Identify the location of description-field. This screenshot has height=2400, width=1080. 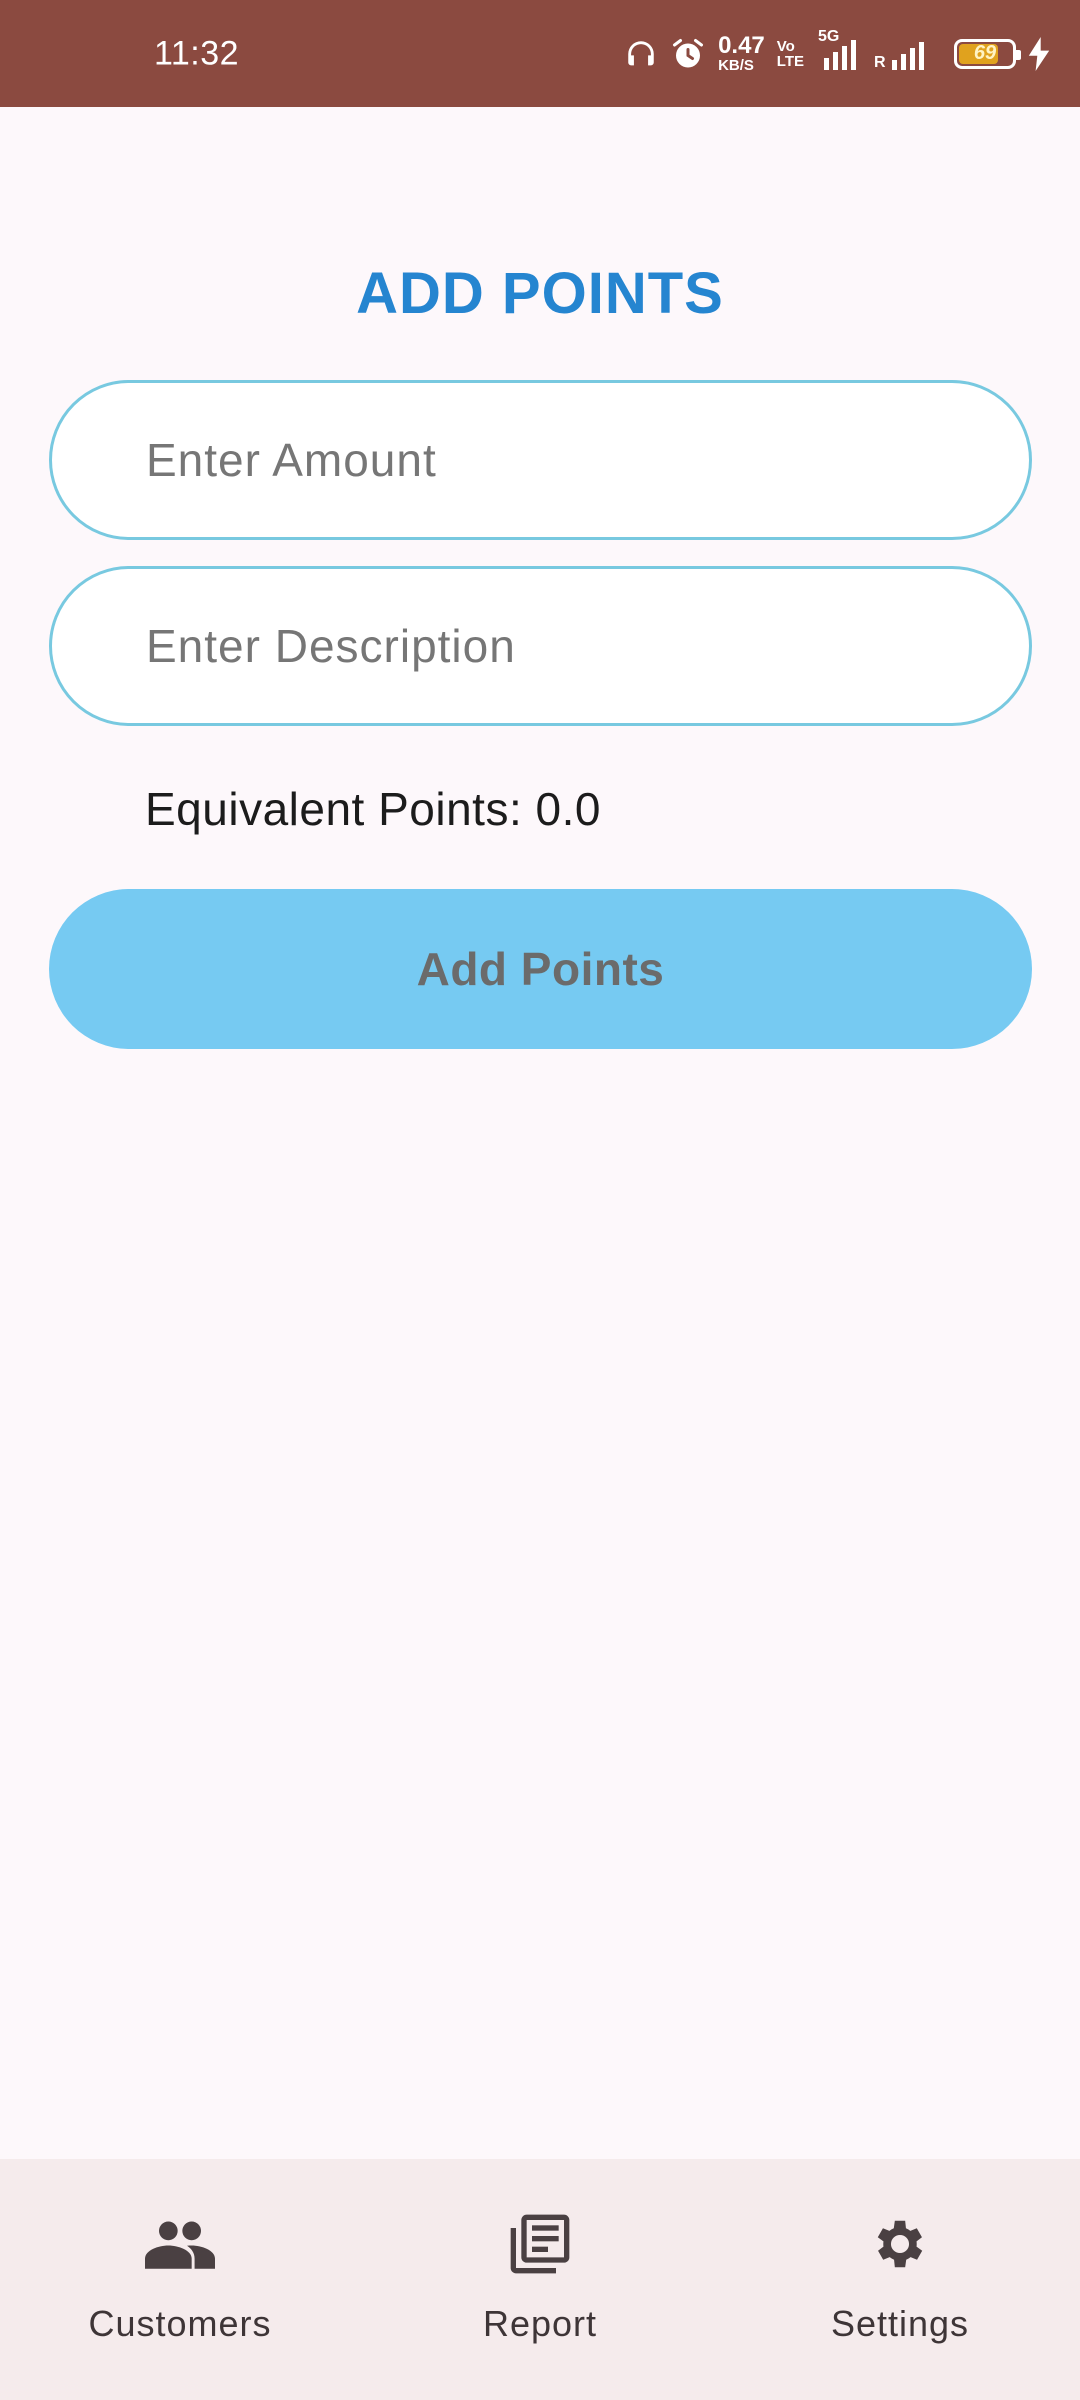
(540, 646).